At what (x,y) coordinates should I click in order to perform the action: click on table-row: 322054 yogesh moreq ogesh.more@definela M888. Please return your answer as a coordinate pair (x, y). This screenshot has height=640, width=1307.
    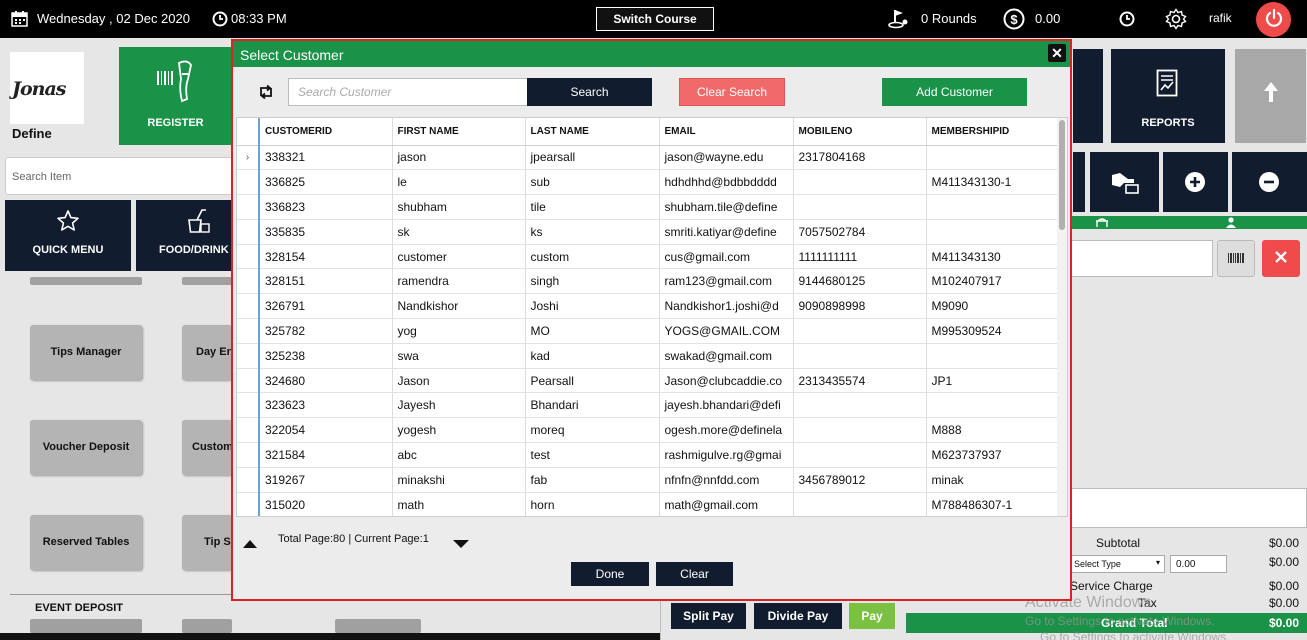
    Looking at the image, I should click on (648, 430).